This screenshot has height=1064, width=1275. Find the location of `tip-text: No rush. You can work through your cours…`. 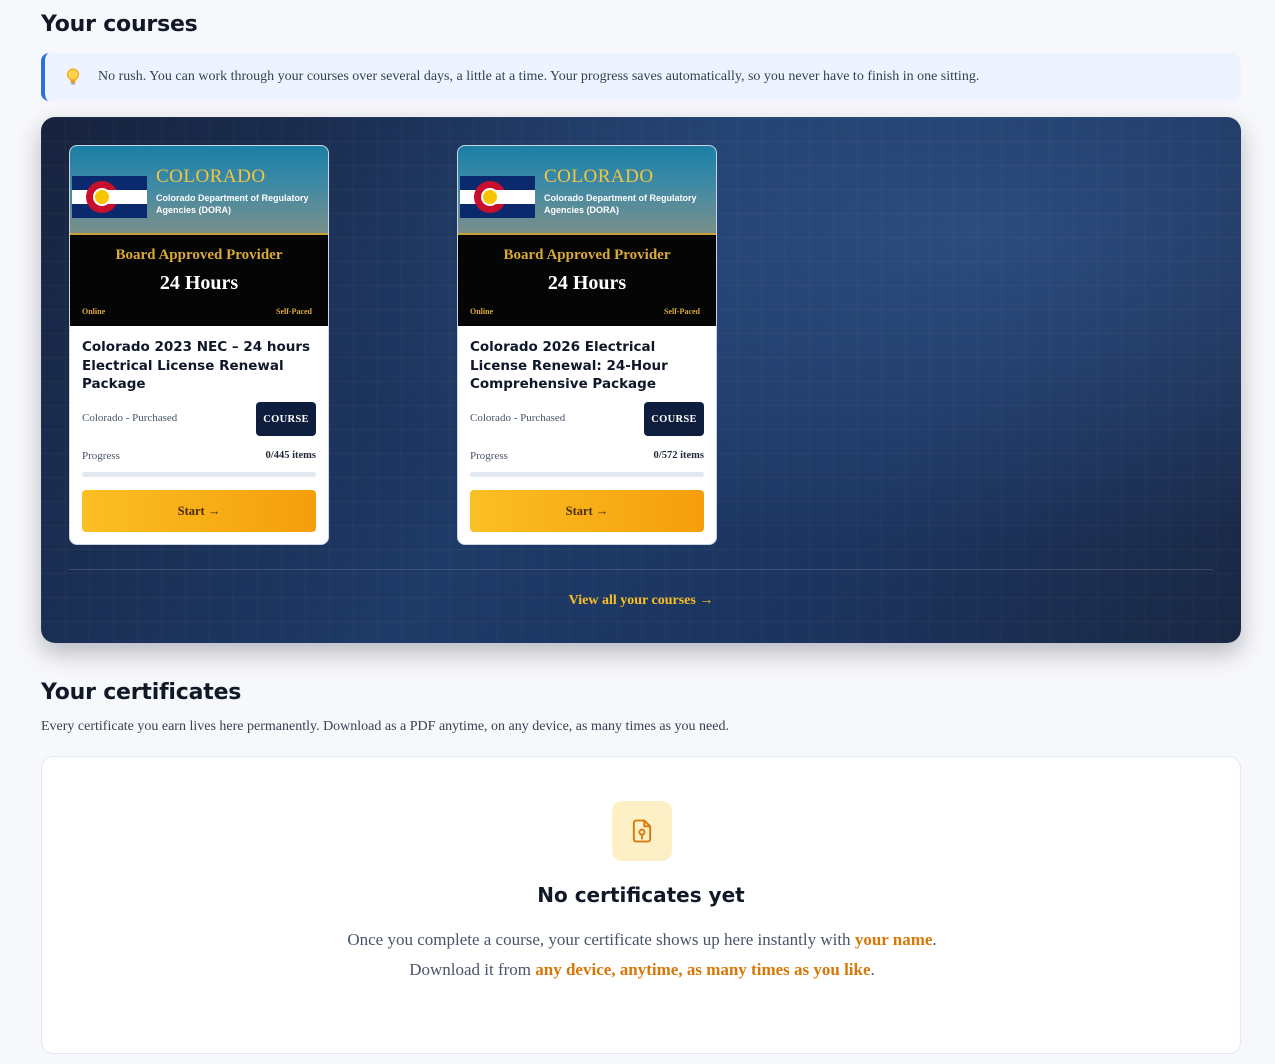

tip-text: No rush. You can work through your cours… is located at coordinates (539, 76).